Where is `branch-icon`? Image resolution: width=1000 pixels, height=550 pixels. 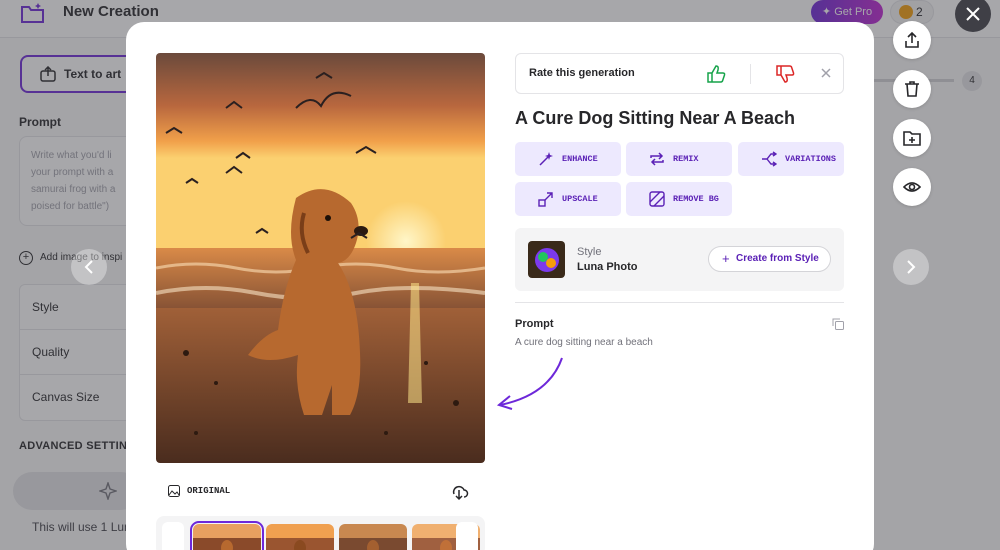
branch-icon is located at coordinates (769, 159).